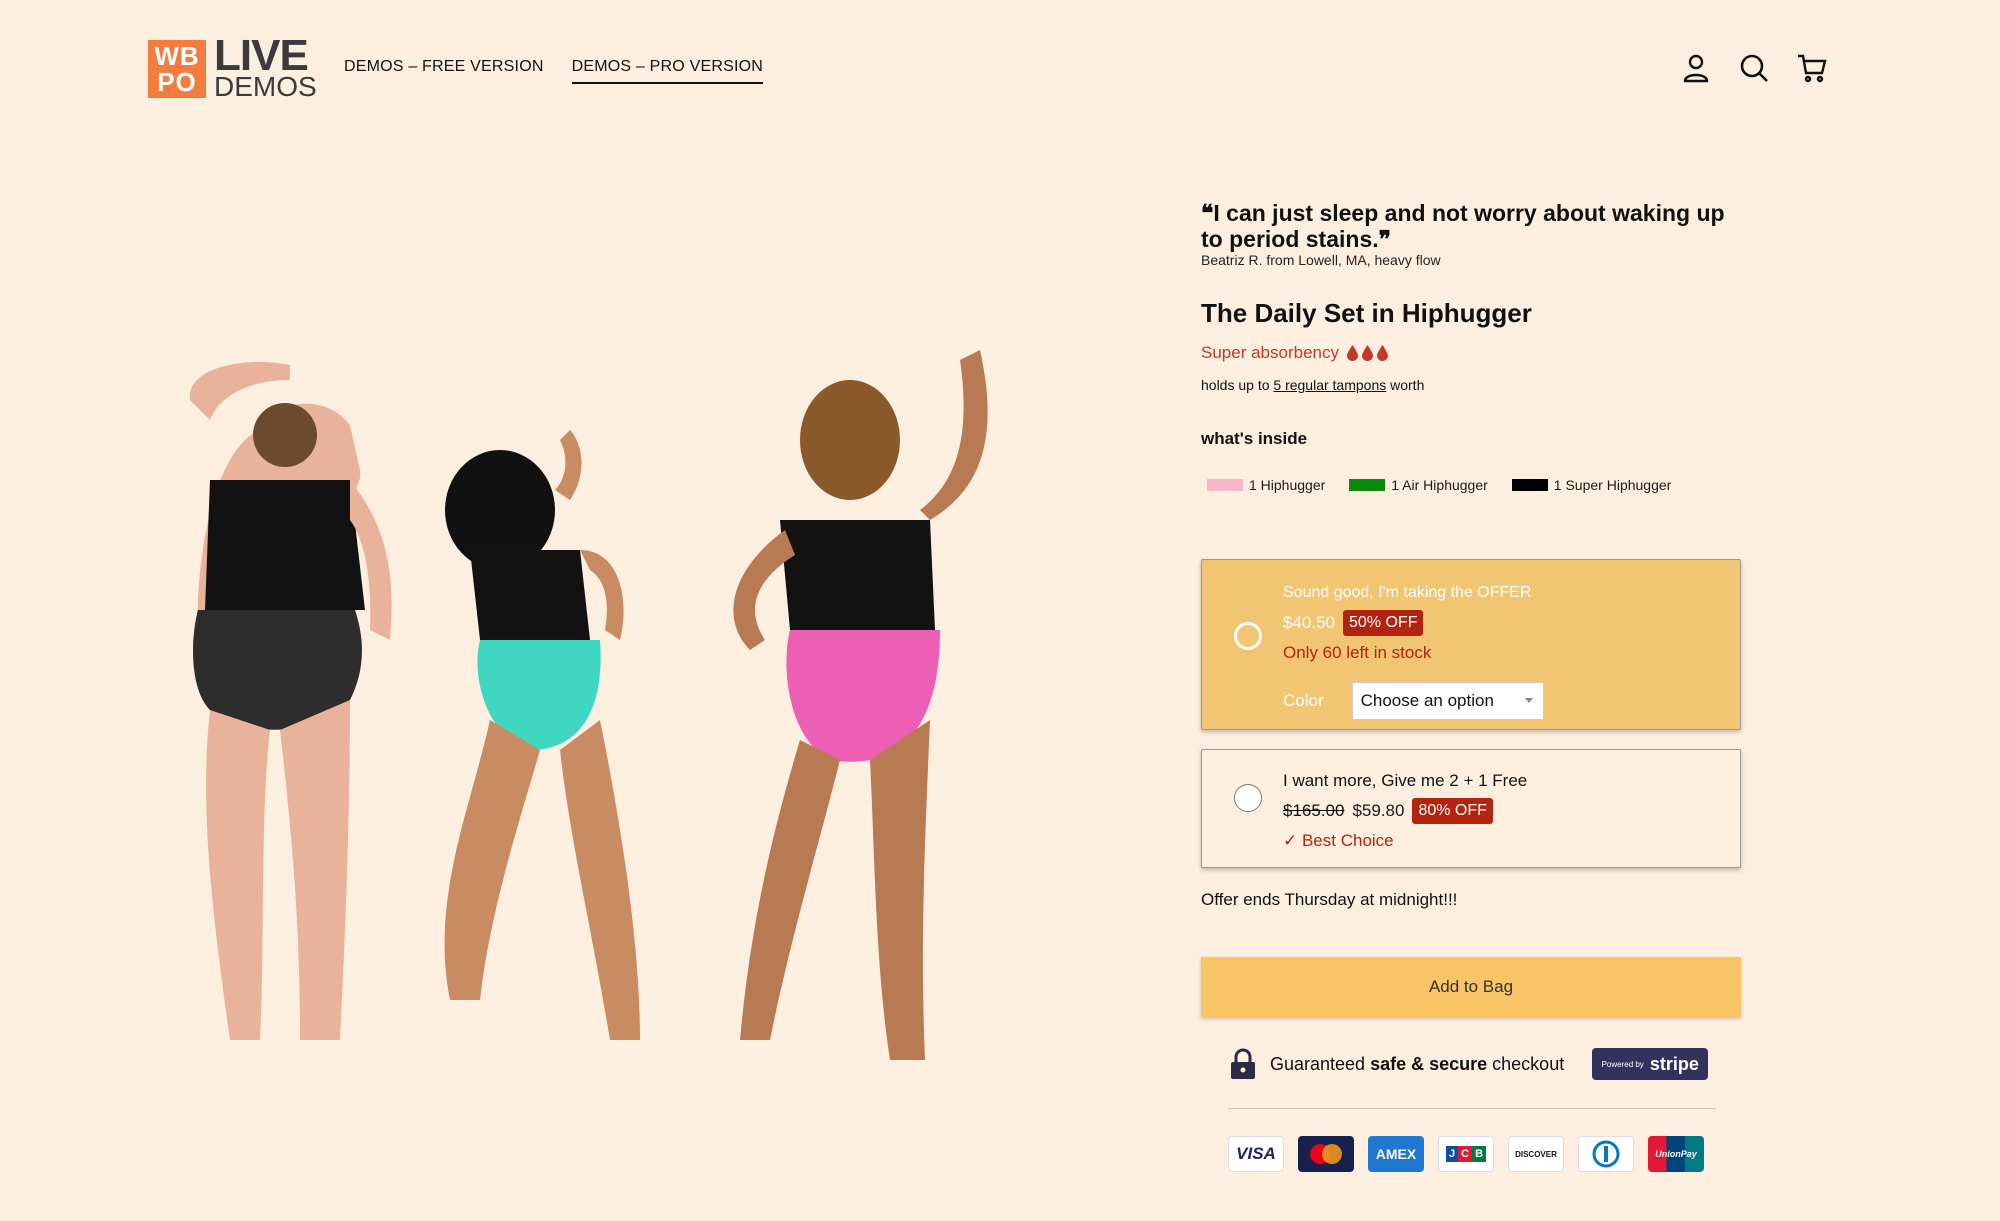 This screenshot has width=2000, height=1221. I want to click on tampons-link: 5 regular tampons, so click(1329, 385).